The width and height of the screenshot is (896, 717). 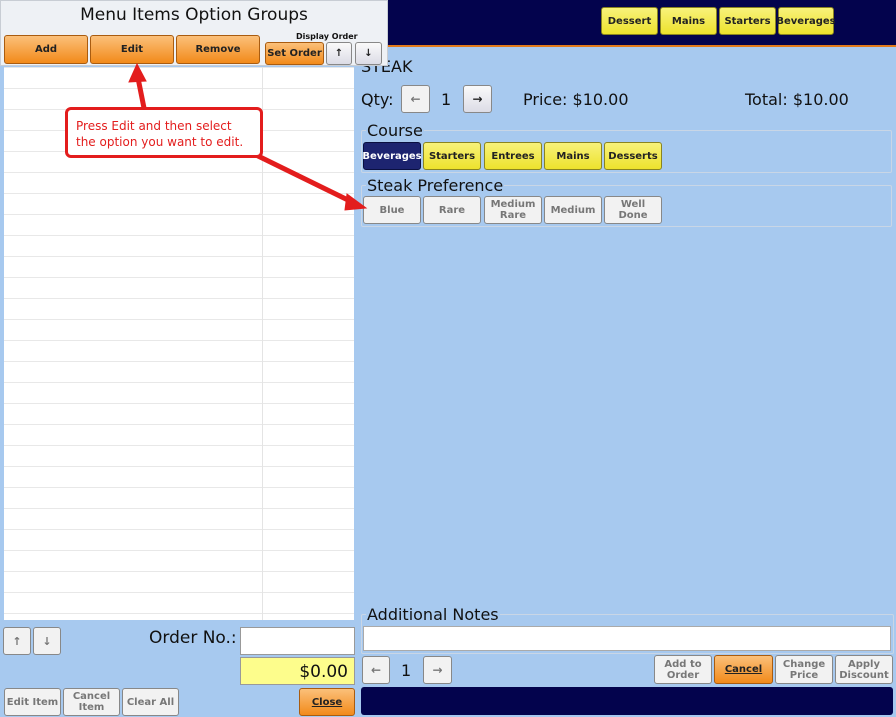 What do you see at coordinates (304, 178) in the screenshot?
I see `arrow-to-preference` at bounding box center [304, 178].